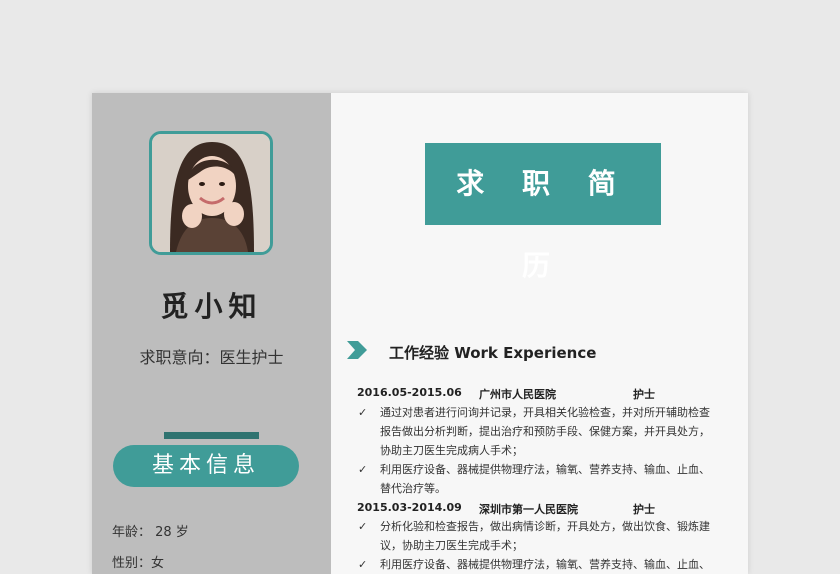 The height and width of the screenshot is (574, 840). I want to click on gender-field: 性别：女, so click(138, 563).